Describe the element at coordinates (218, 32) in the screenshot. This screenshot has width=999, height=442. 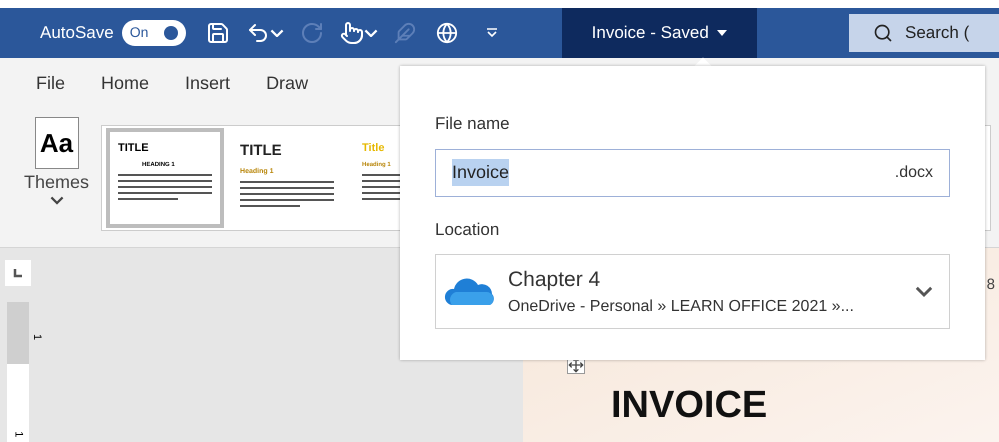
I see `save-icon` at that location.